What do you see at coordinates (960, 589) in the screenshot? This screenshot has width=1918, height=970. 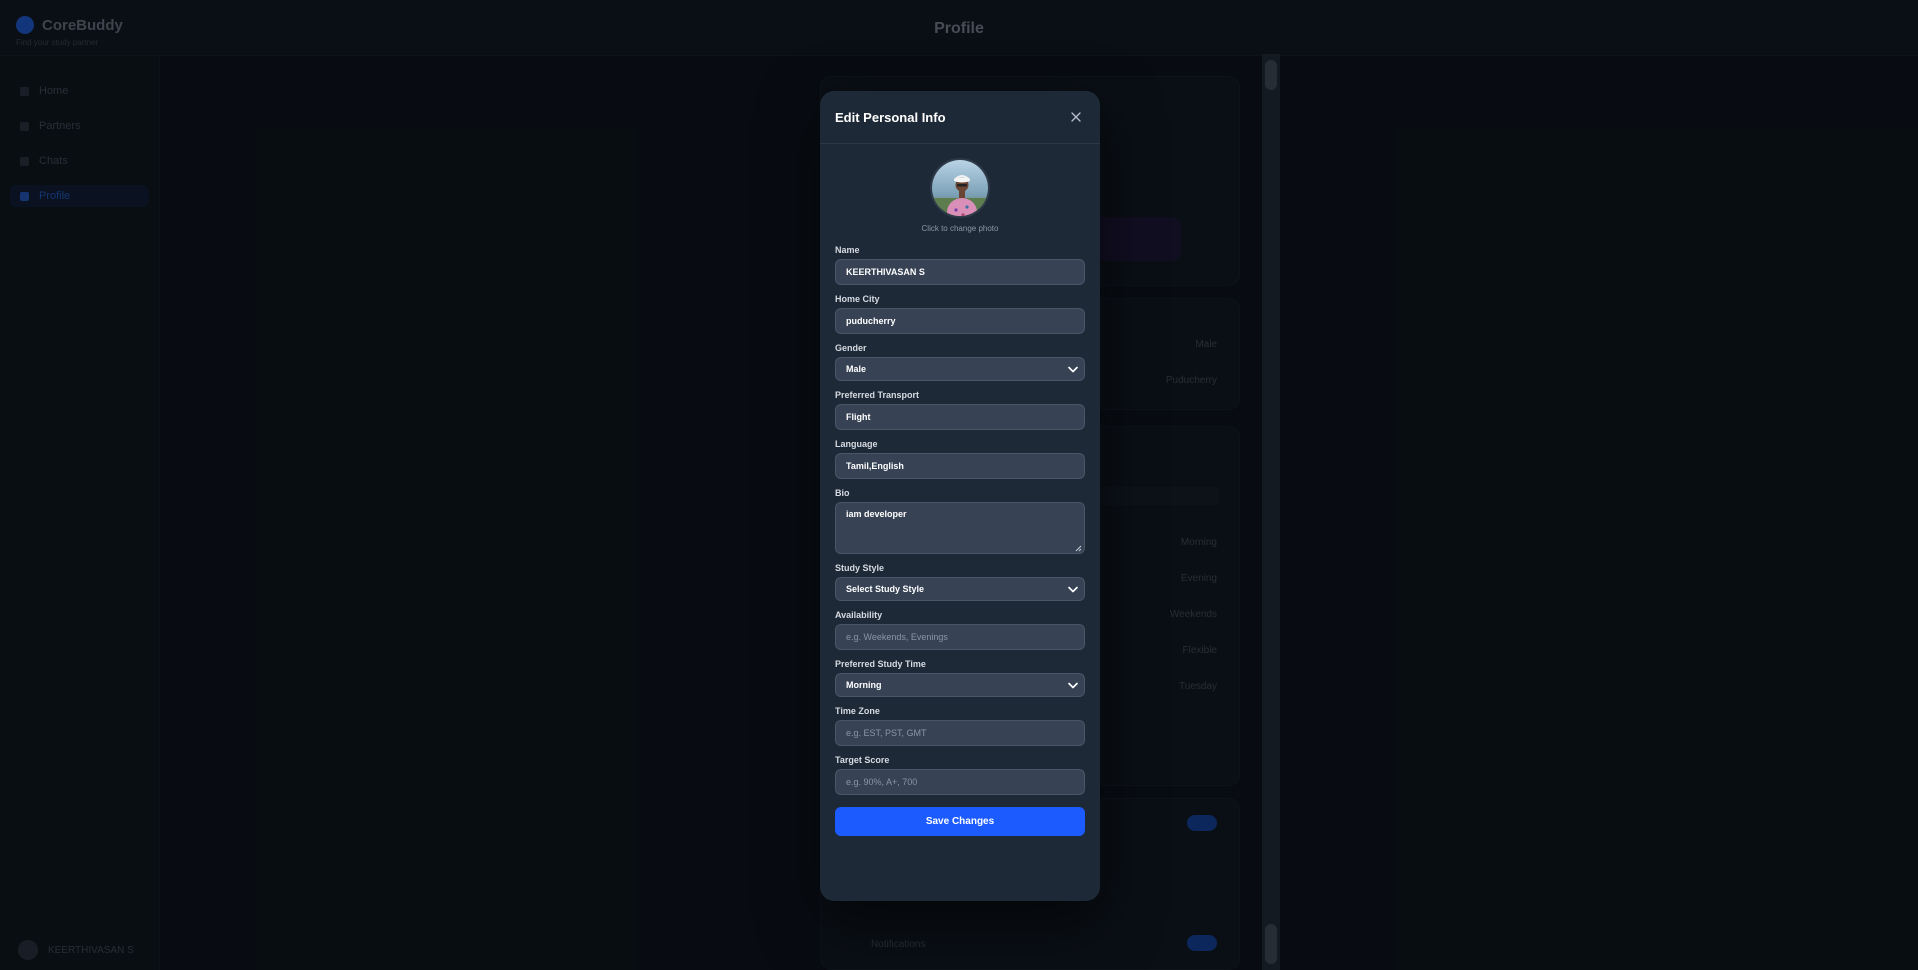 I see `study-style-select: Select Study Style` at bounding box center [960, 589].